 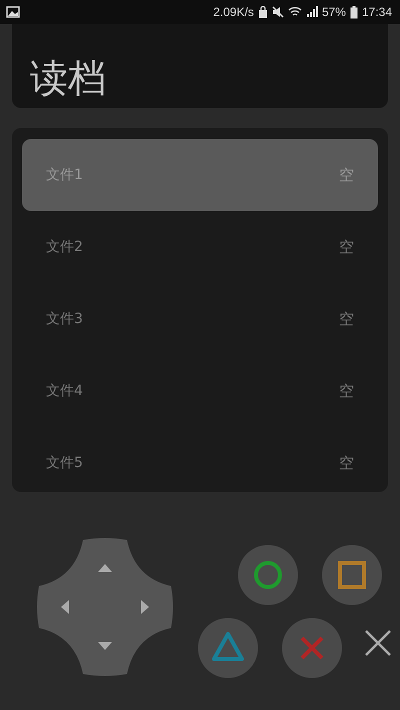 What do you see at coordinates (64, 319) in the screenshot?
I see `slot-name: 文件3` at bounding box center [64, 319].